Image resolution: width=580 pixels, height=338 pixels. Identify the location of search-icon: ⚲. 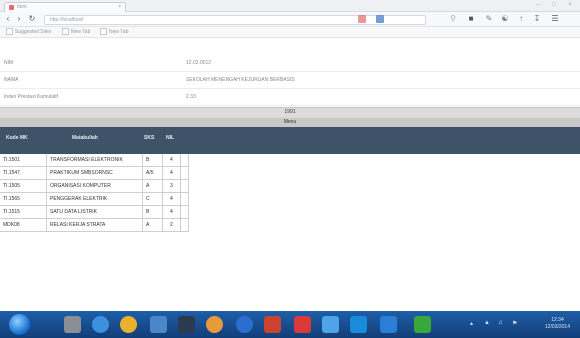
(453, 19).